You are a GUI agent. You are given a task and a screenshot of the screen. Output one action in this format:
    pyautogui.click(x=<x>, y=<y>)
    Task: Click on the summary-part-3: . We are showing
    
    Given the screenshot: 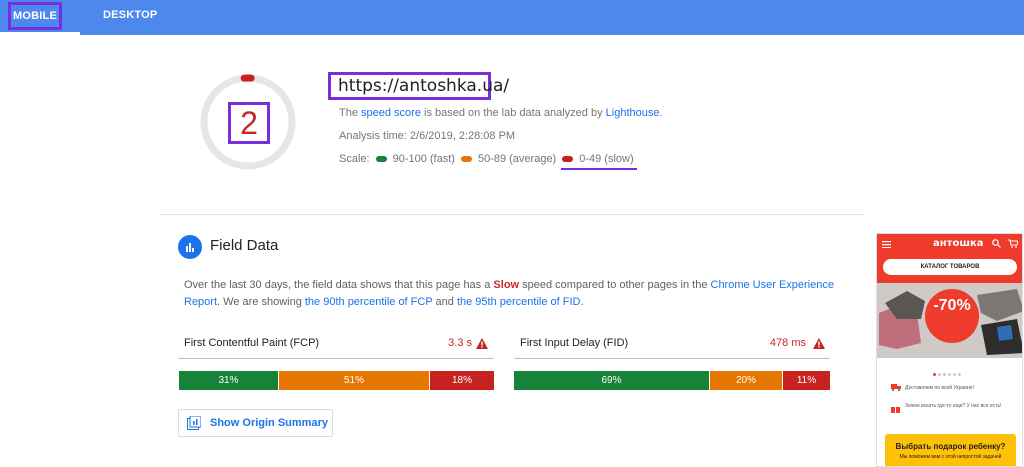 What is the action you would take?
    pyautogui.click(x=261, y=302)
    